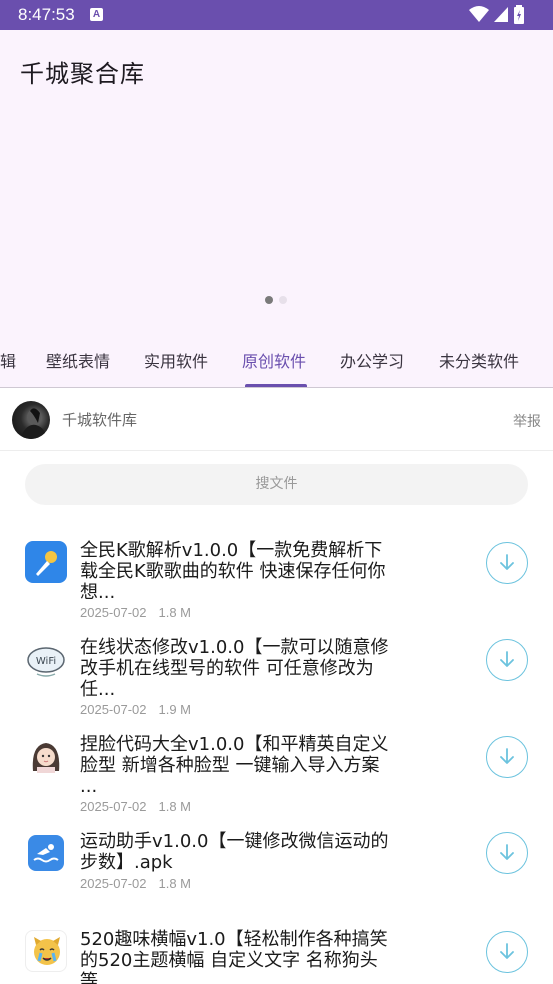 The width and height of the screenshot is (553, 984). I want to click on page-dot-inactive, so click(283, 300).